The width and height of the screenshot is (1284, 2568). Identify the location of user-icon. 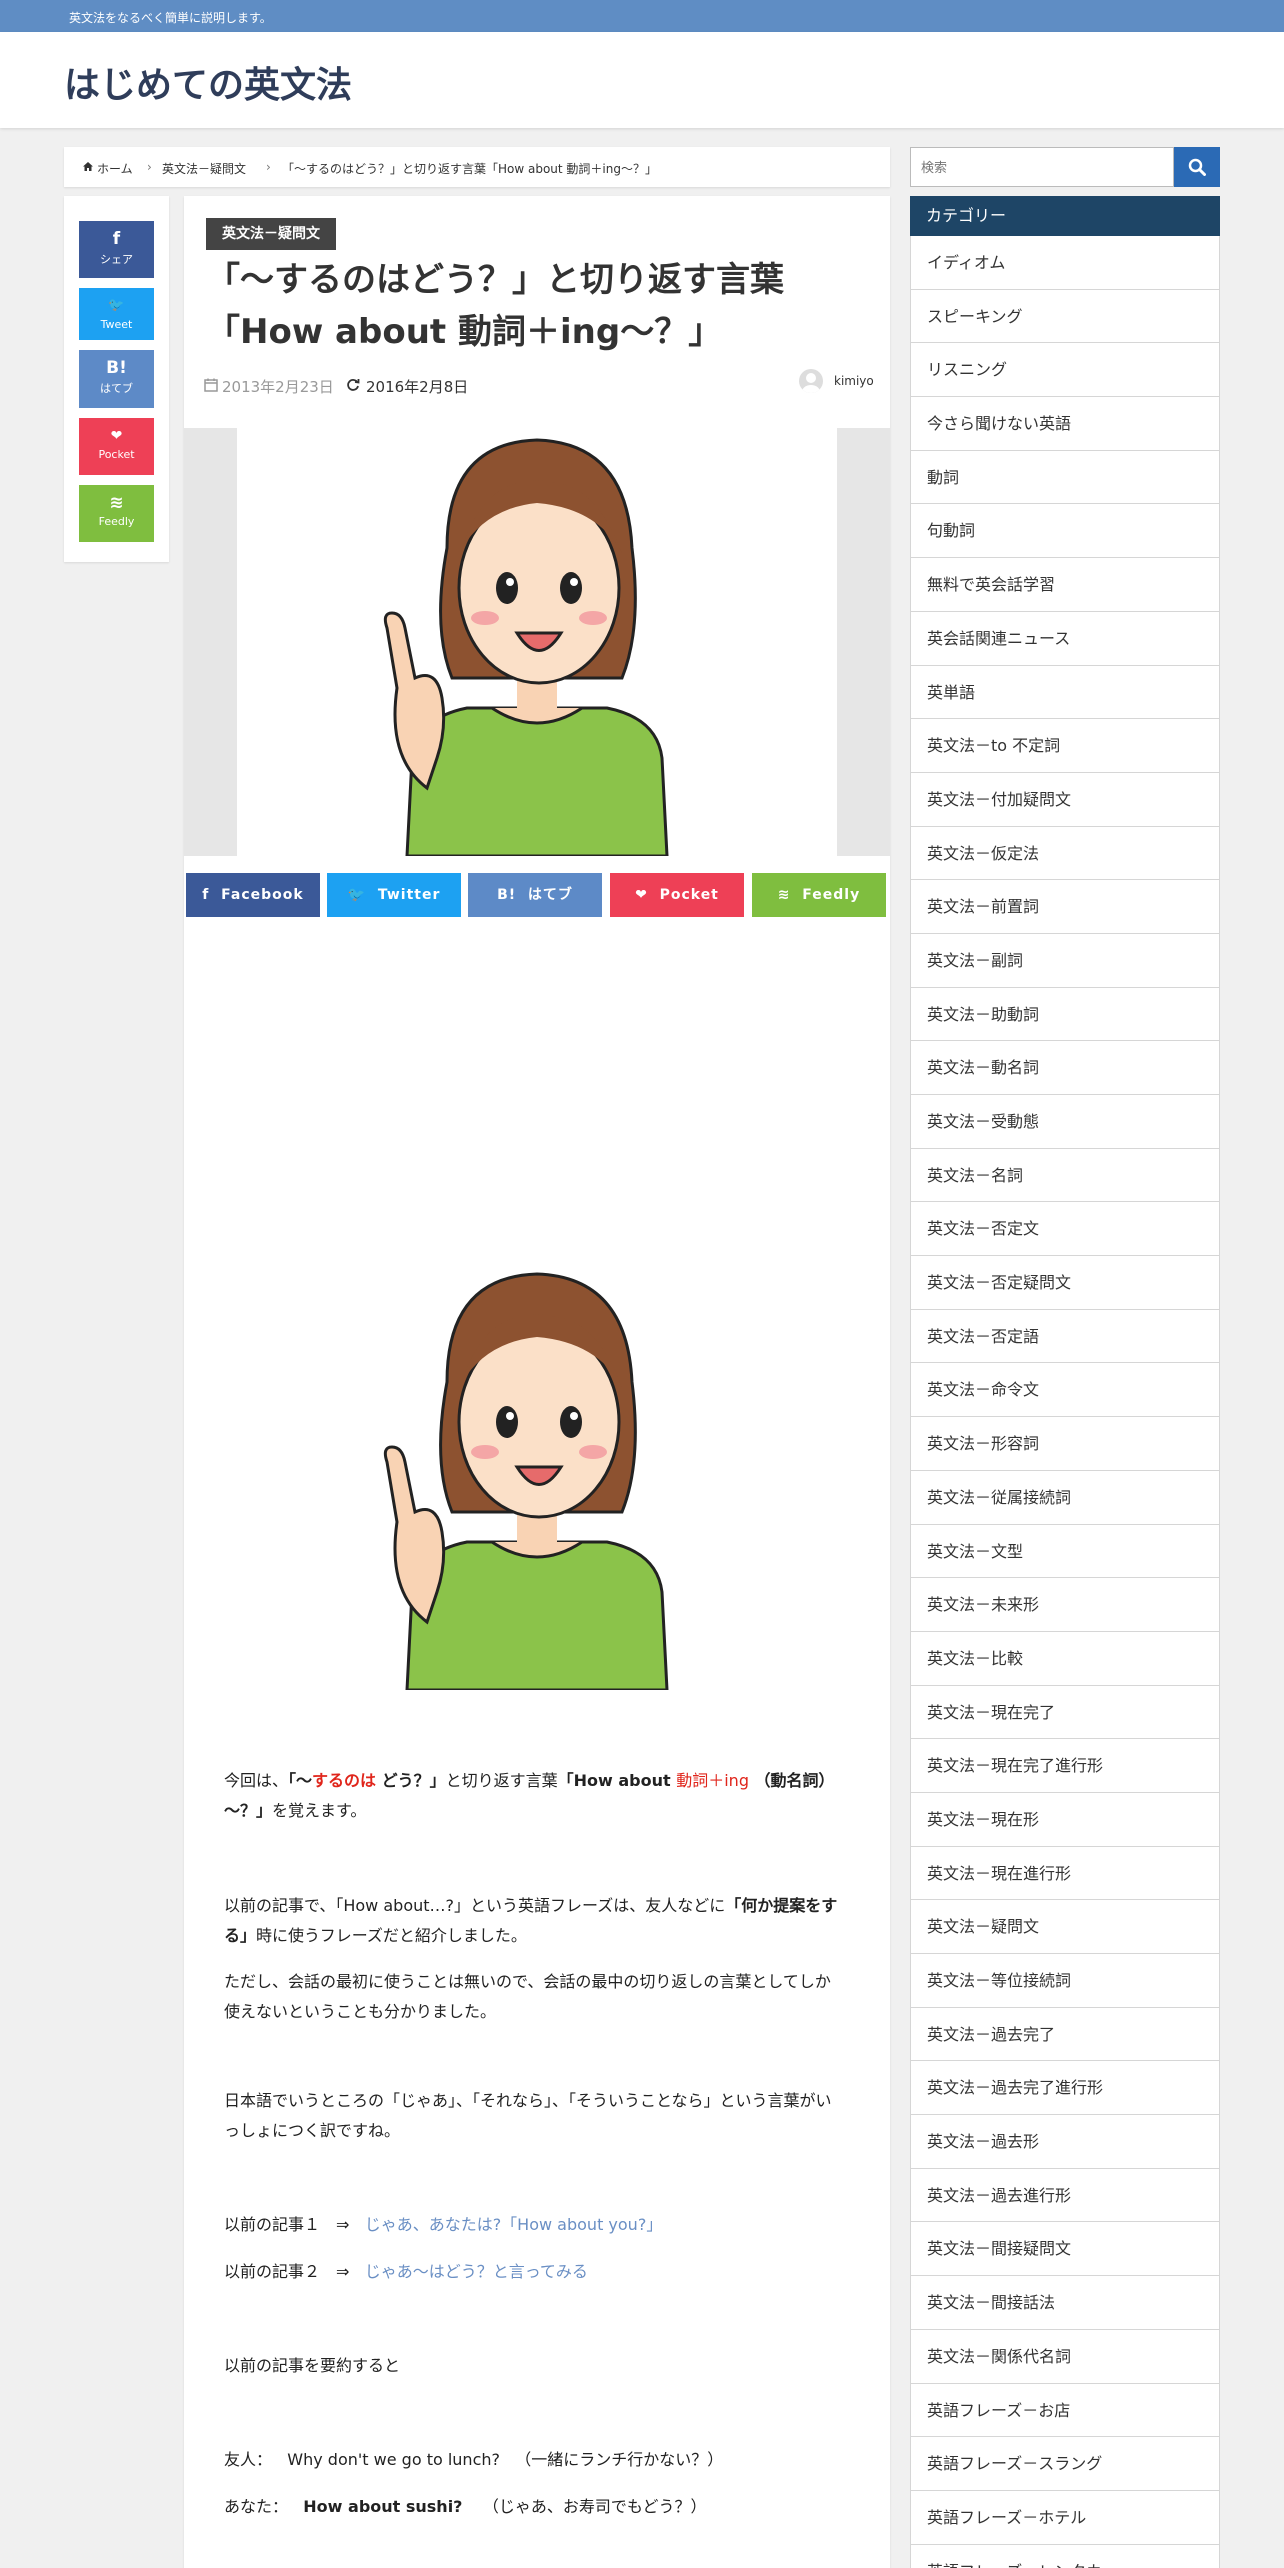
(811, 383).